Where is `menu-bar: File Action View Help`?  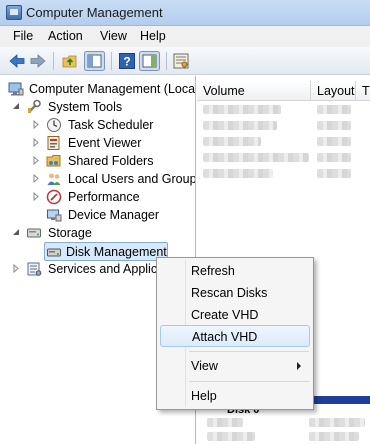 menu-bar: File Action View Help is located at coordinates (185, 36).